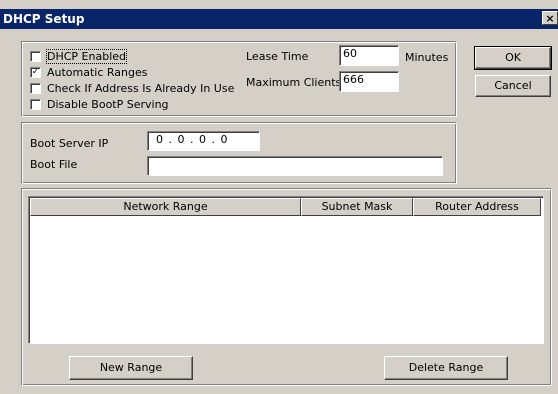 The image size is (558, 394). I want to click on ok-button: OK, so click(513, 58).